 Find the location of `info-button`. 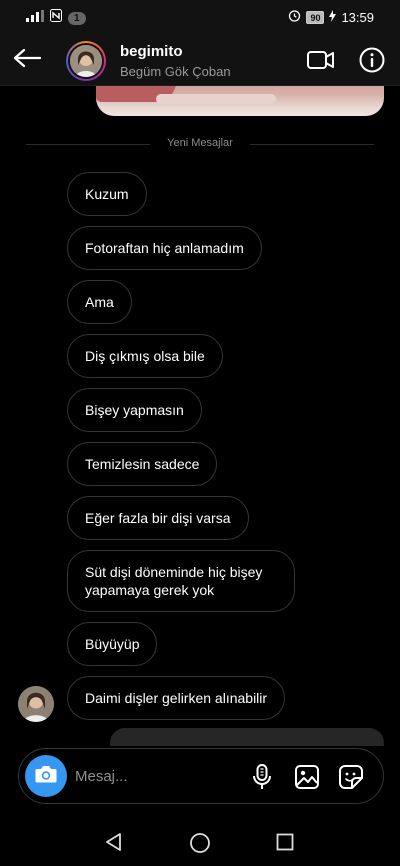

info-button is located at coordinates (372, 60).